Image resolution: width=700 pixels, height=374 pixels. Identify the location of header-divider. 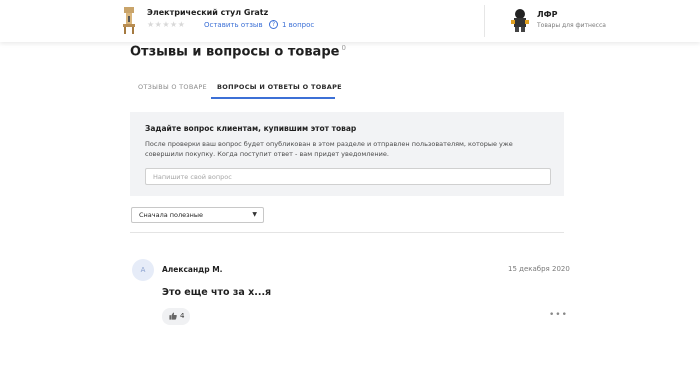
(484, 21).